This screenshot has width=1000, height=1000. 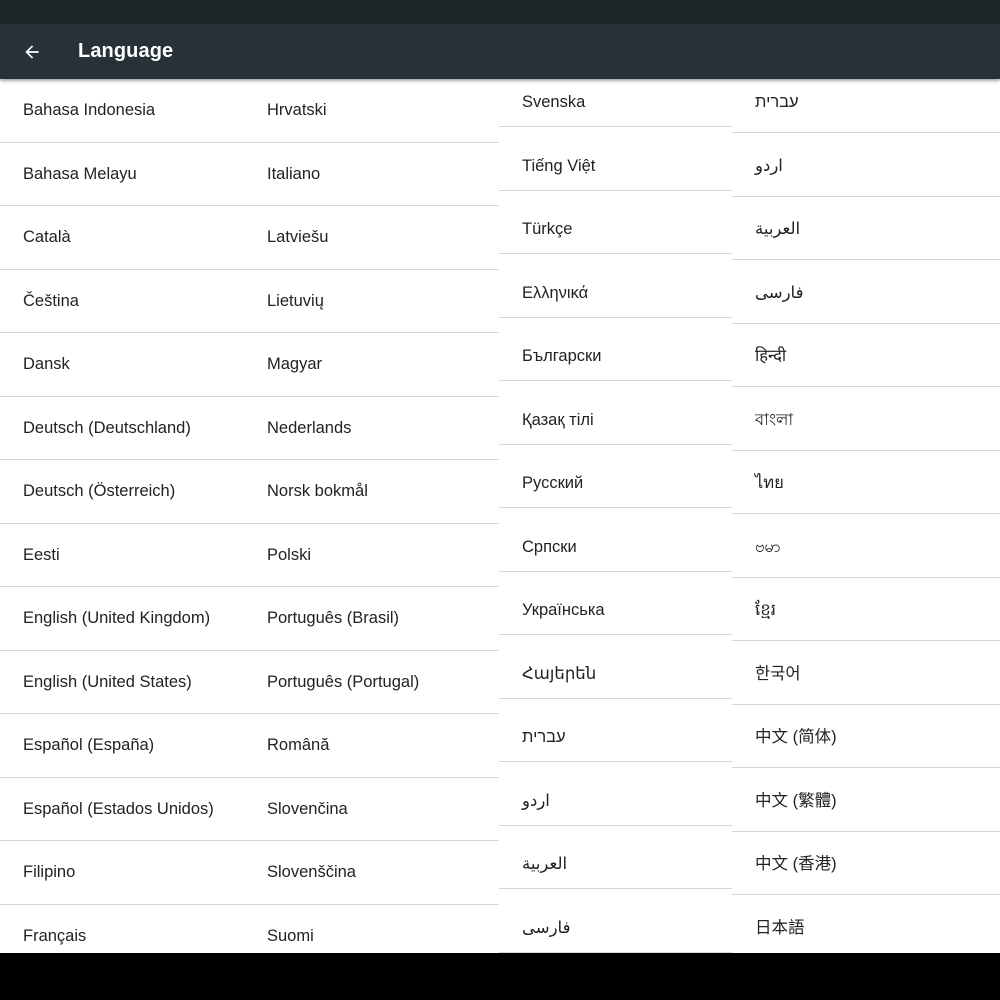 What do you see at coordinates (561, 357) in the screenshot?
I see `language-item: Български` at bounding box center [561, 357].